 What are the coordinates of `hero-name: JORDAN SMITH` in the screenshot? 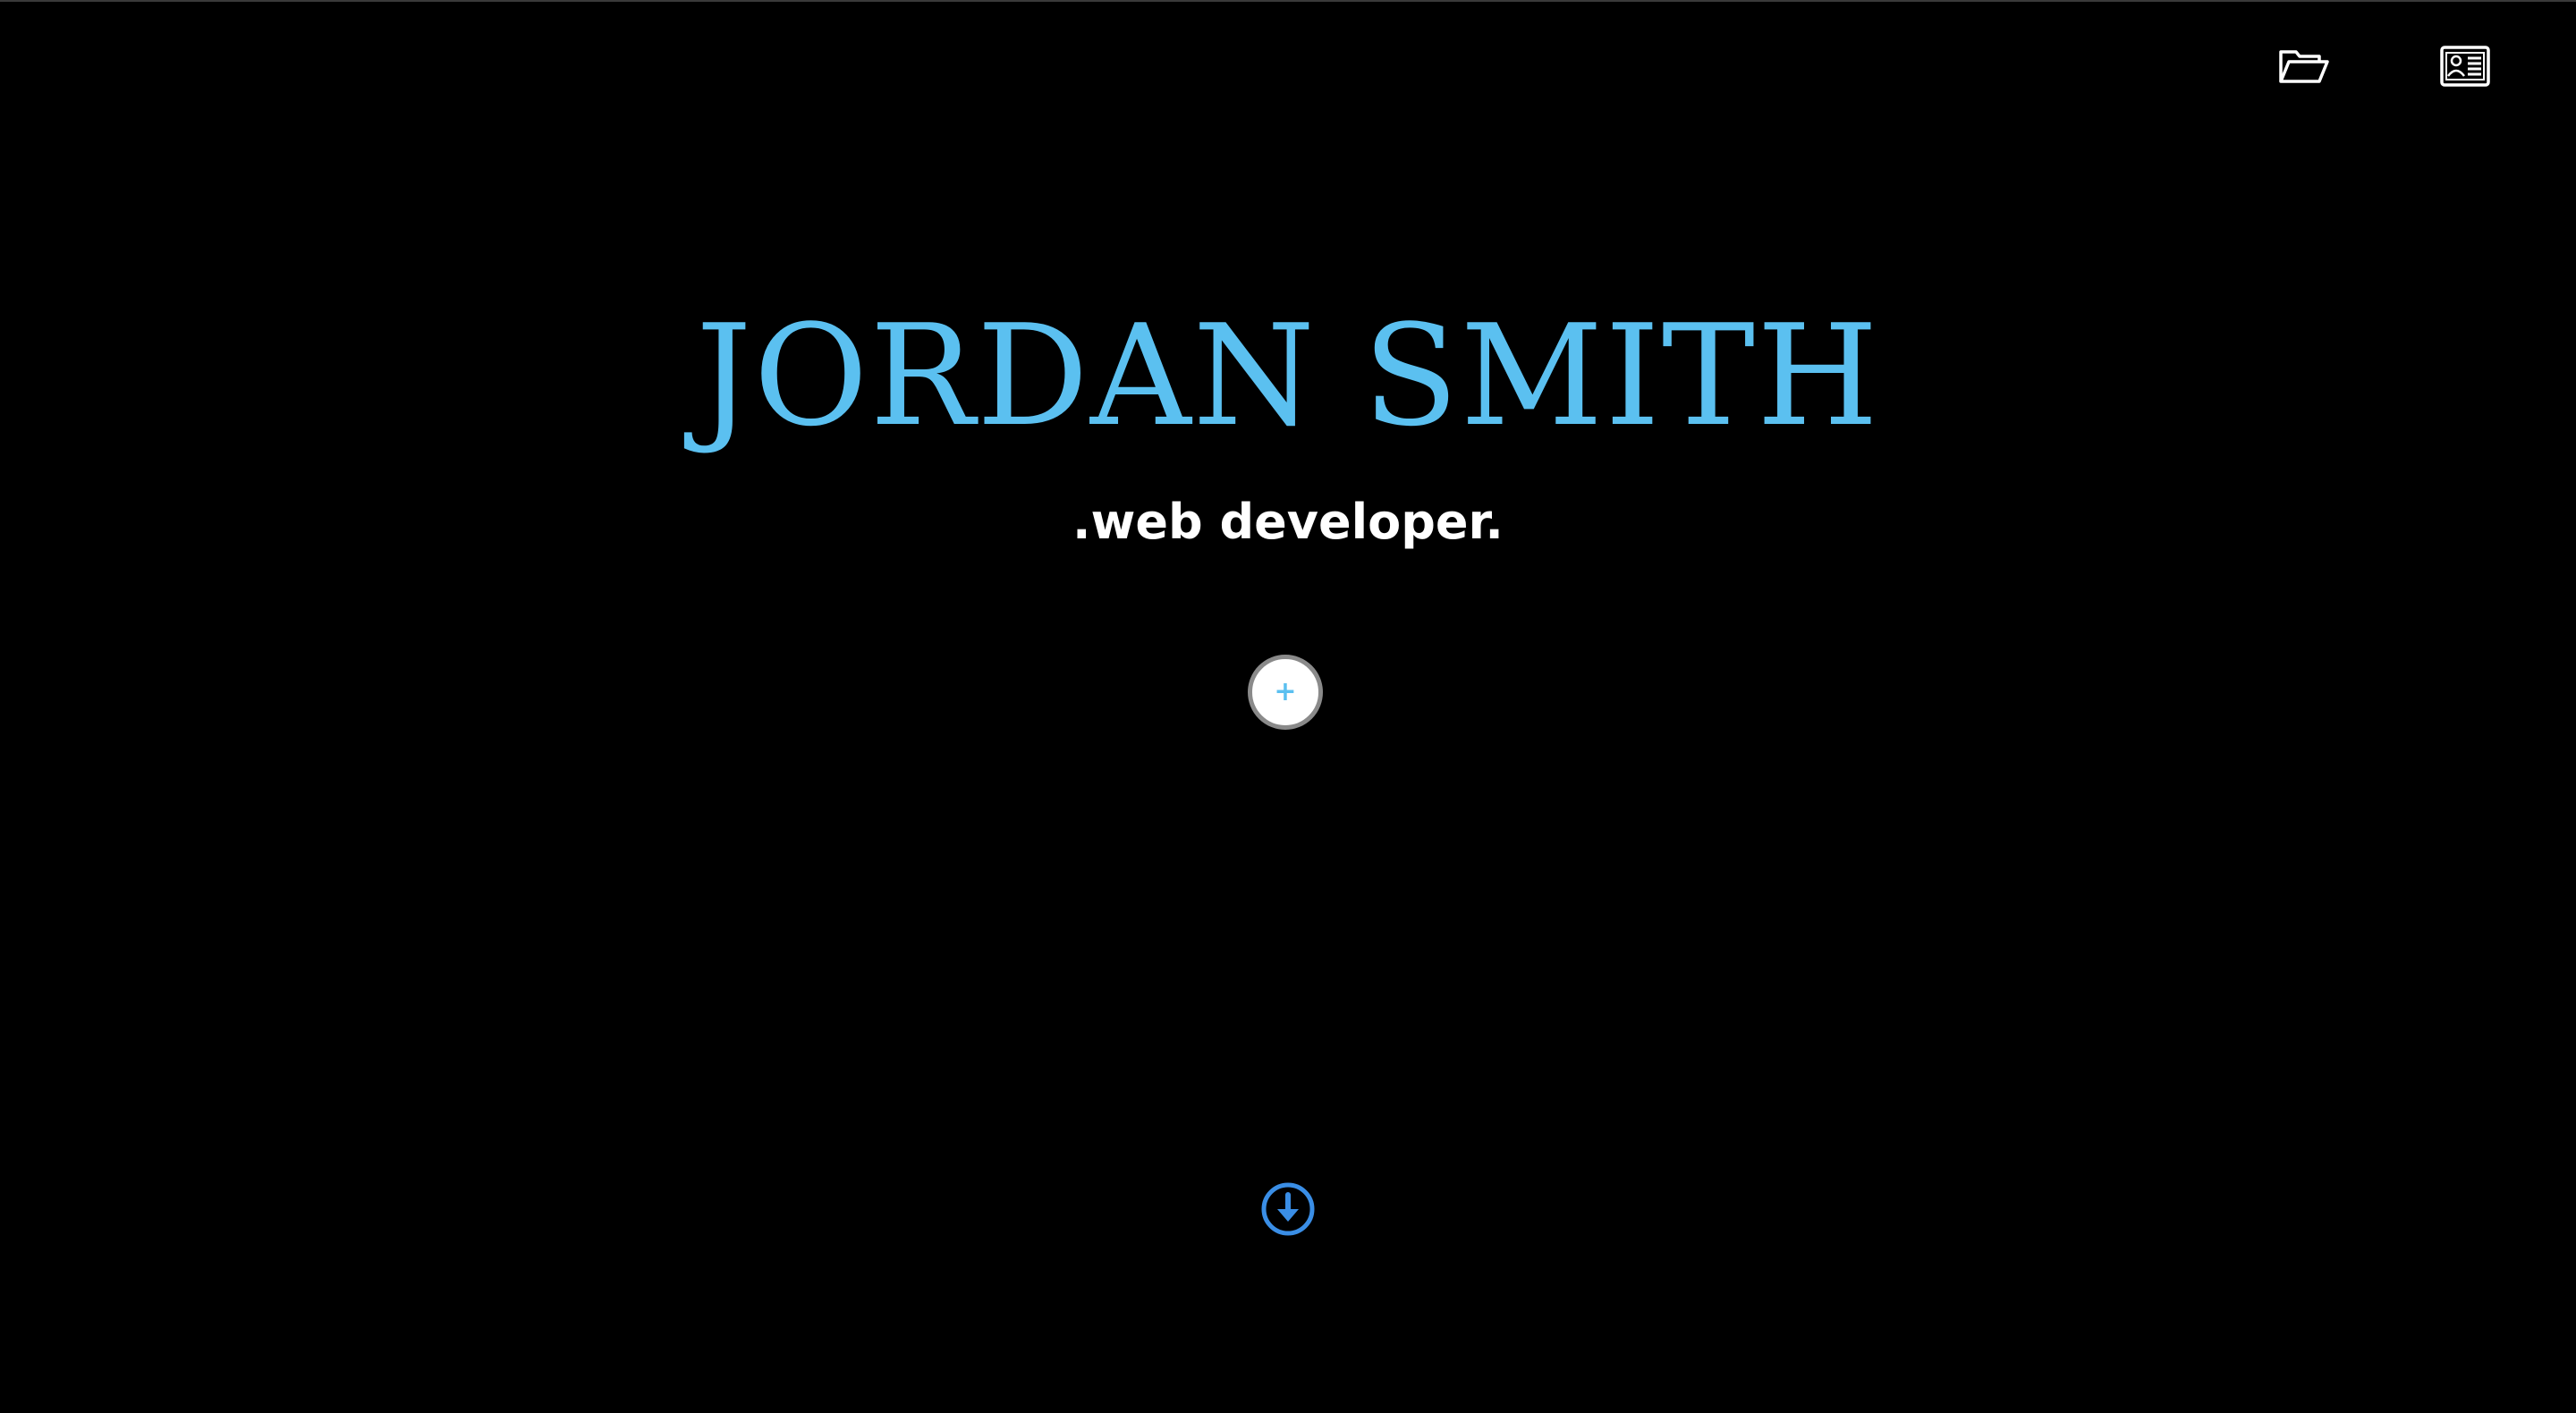 It's located at (1288, 375).